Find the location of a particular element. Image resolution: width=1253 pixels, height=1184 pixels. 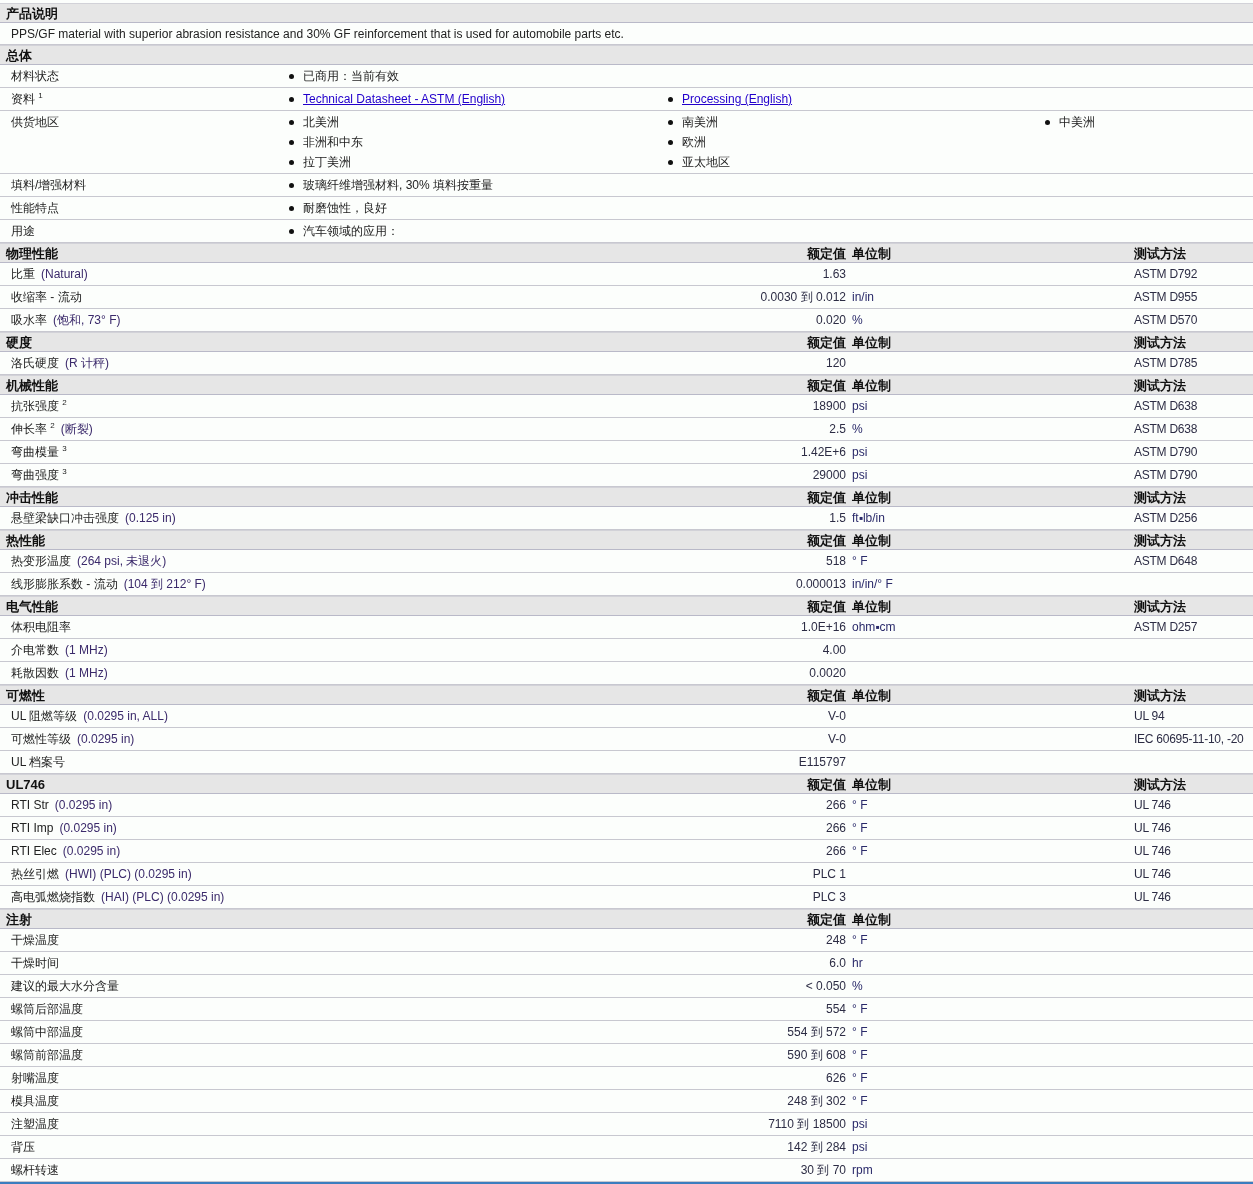

section-title: 电气性能 is located at coordinates (31, 606).